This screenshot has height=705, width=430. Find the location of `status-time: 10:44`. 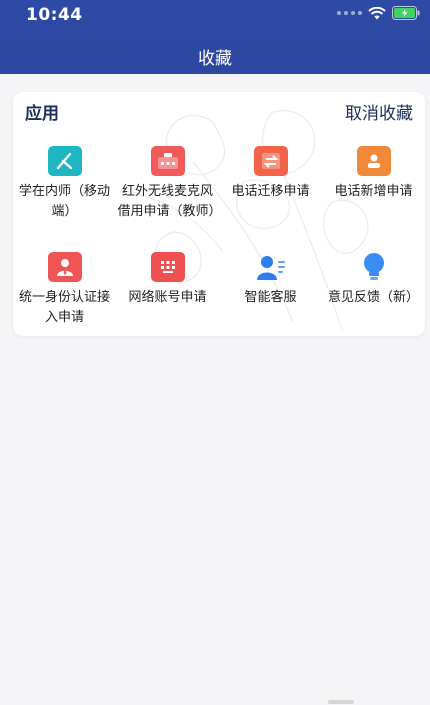

status-time: 10:44 is located at coordinates (54, 15).